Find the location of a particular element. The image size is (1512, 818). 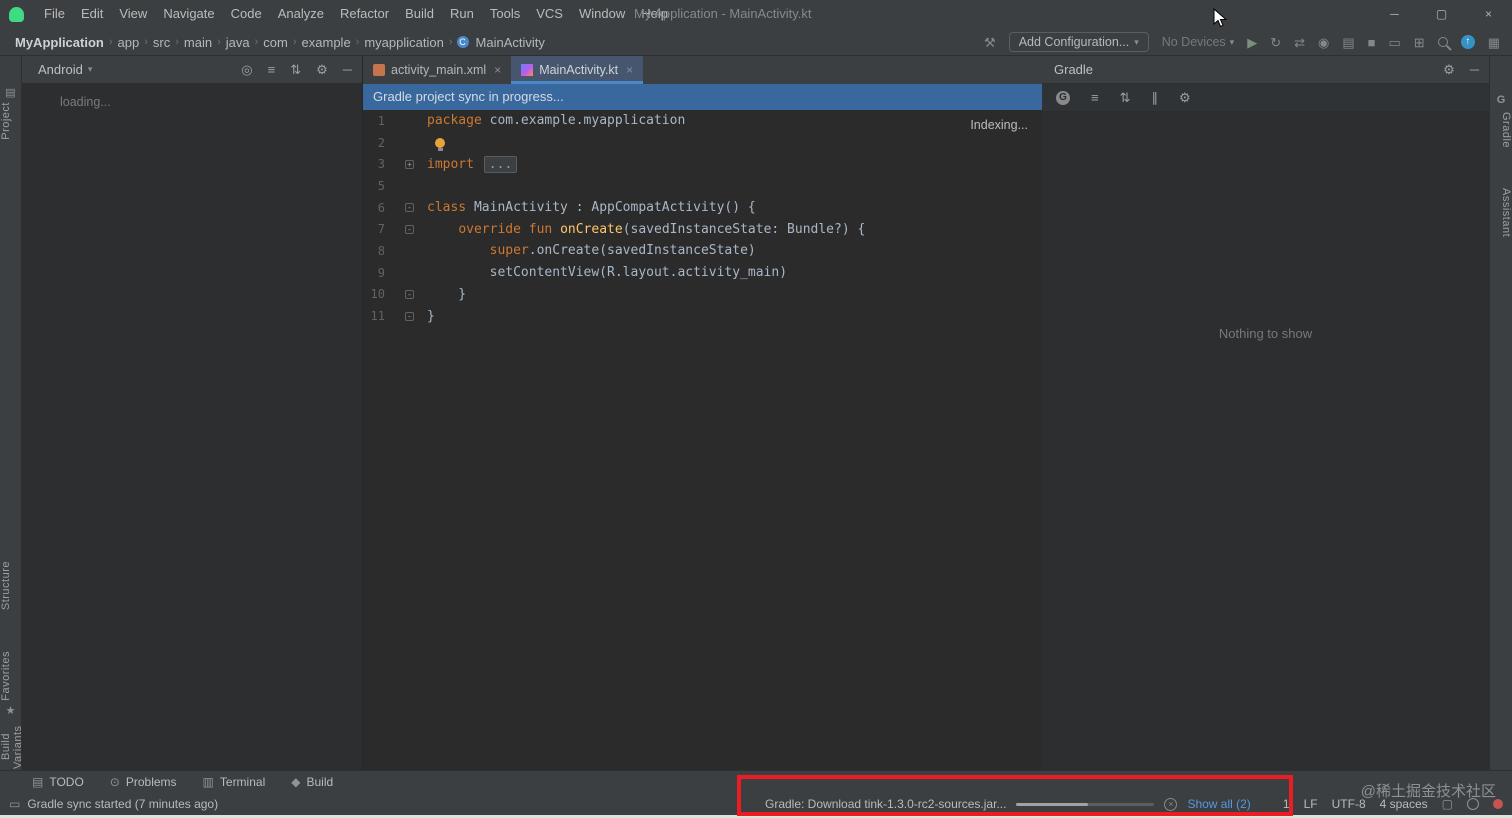

code-token: onCreate is located at coordinates (591, 229).